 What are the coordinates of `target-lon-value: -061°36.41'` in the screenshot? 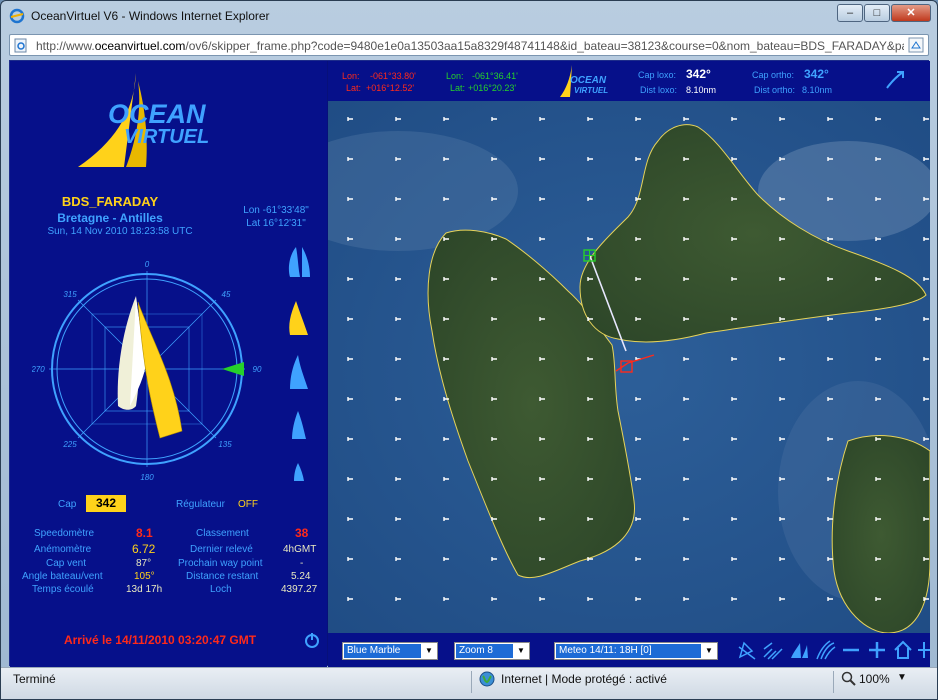 It's located at (495, 76).